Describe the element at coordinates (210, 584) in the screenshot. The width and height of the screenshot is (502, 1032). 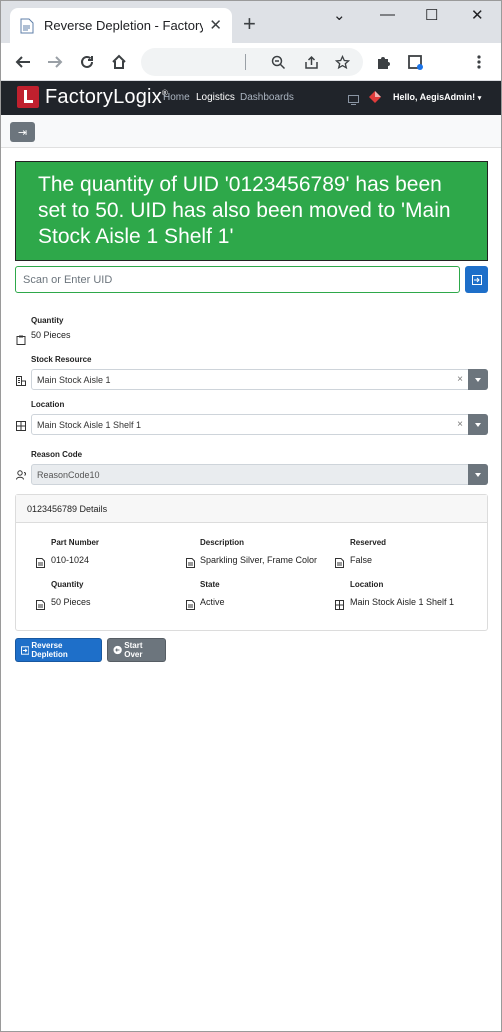
I see `state-label: State` at that location.